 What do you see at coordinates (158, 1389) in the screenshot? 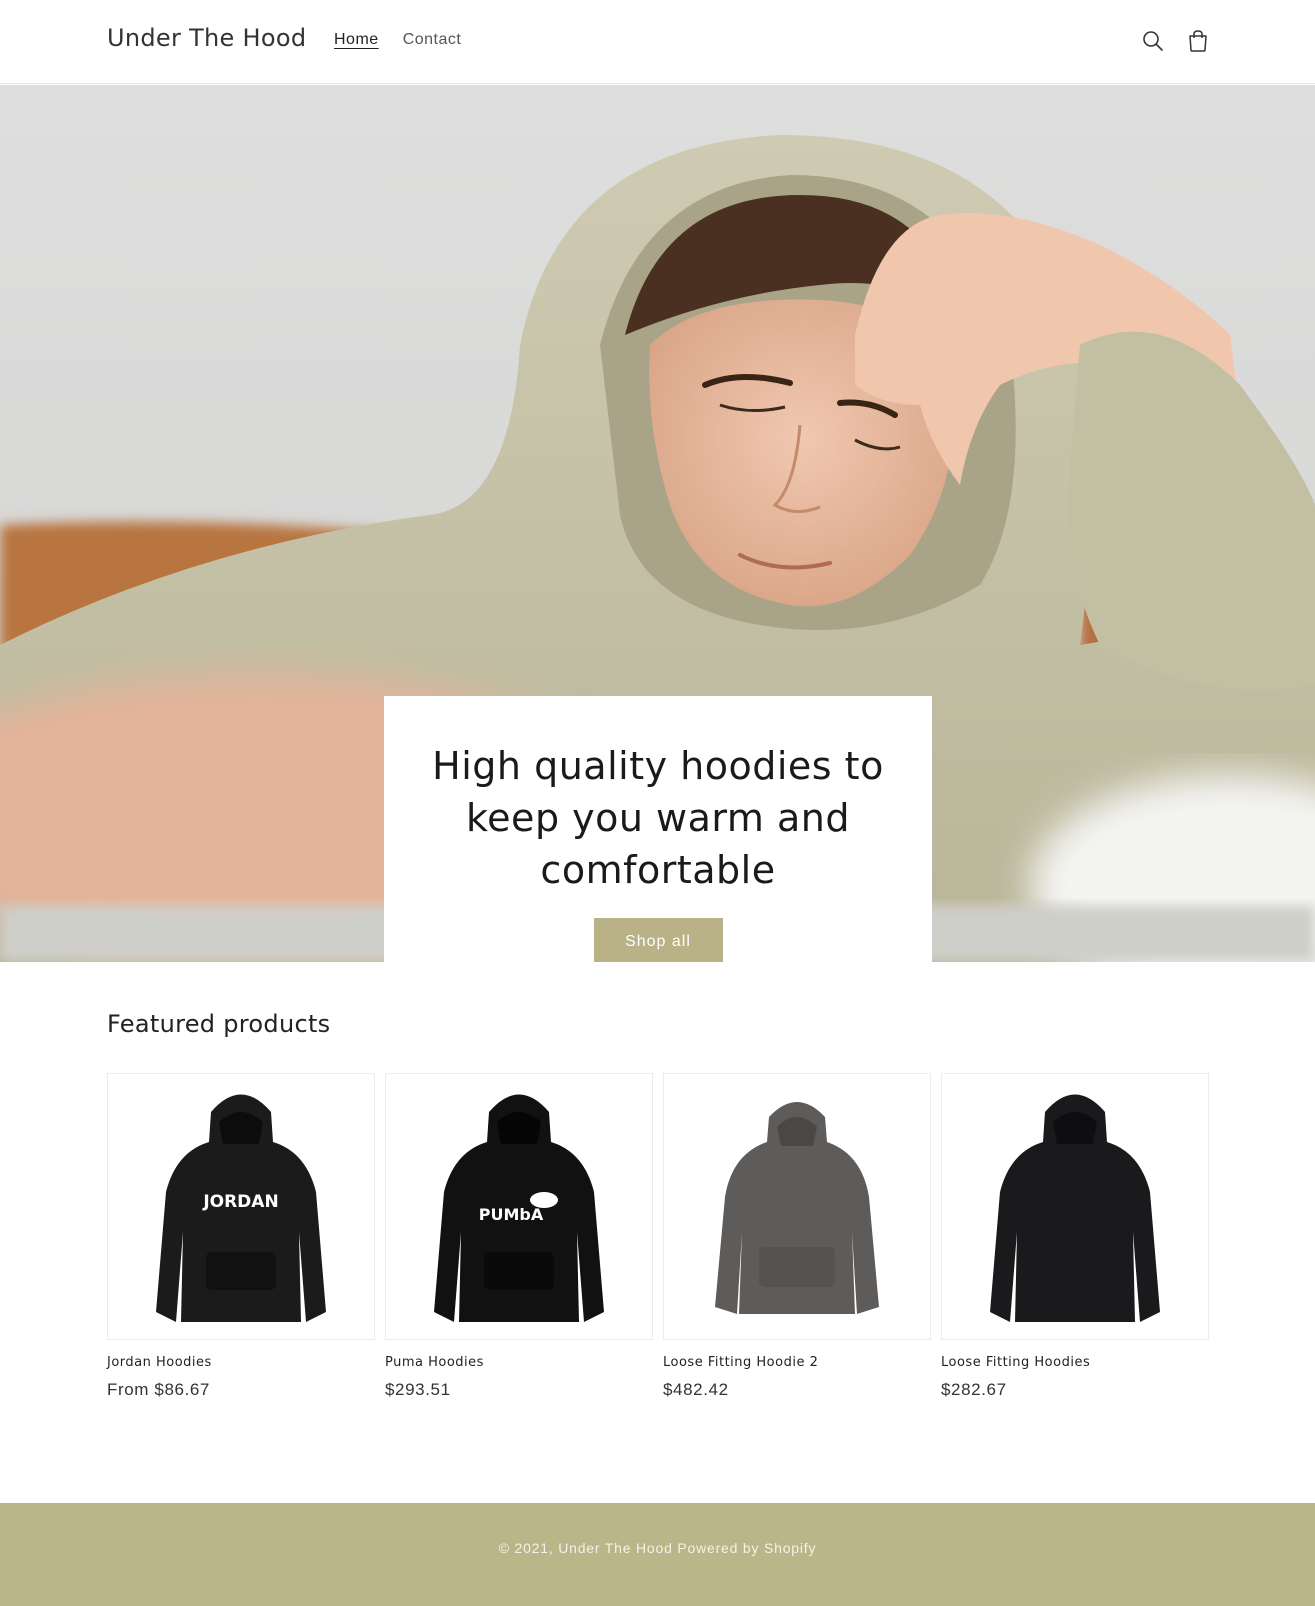
I see `product-price: From $86.67` at bounding box center [158, 1389].